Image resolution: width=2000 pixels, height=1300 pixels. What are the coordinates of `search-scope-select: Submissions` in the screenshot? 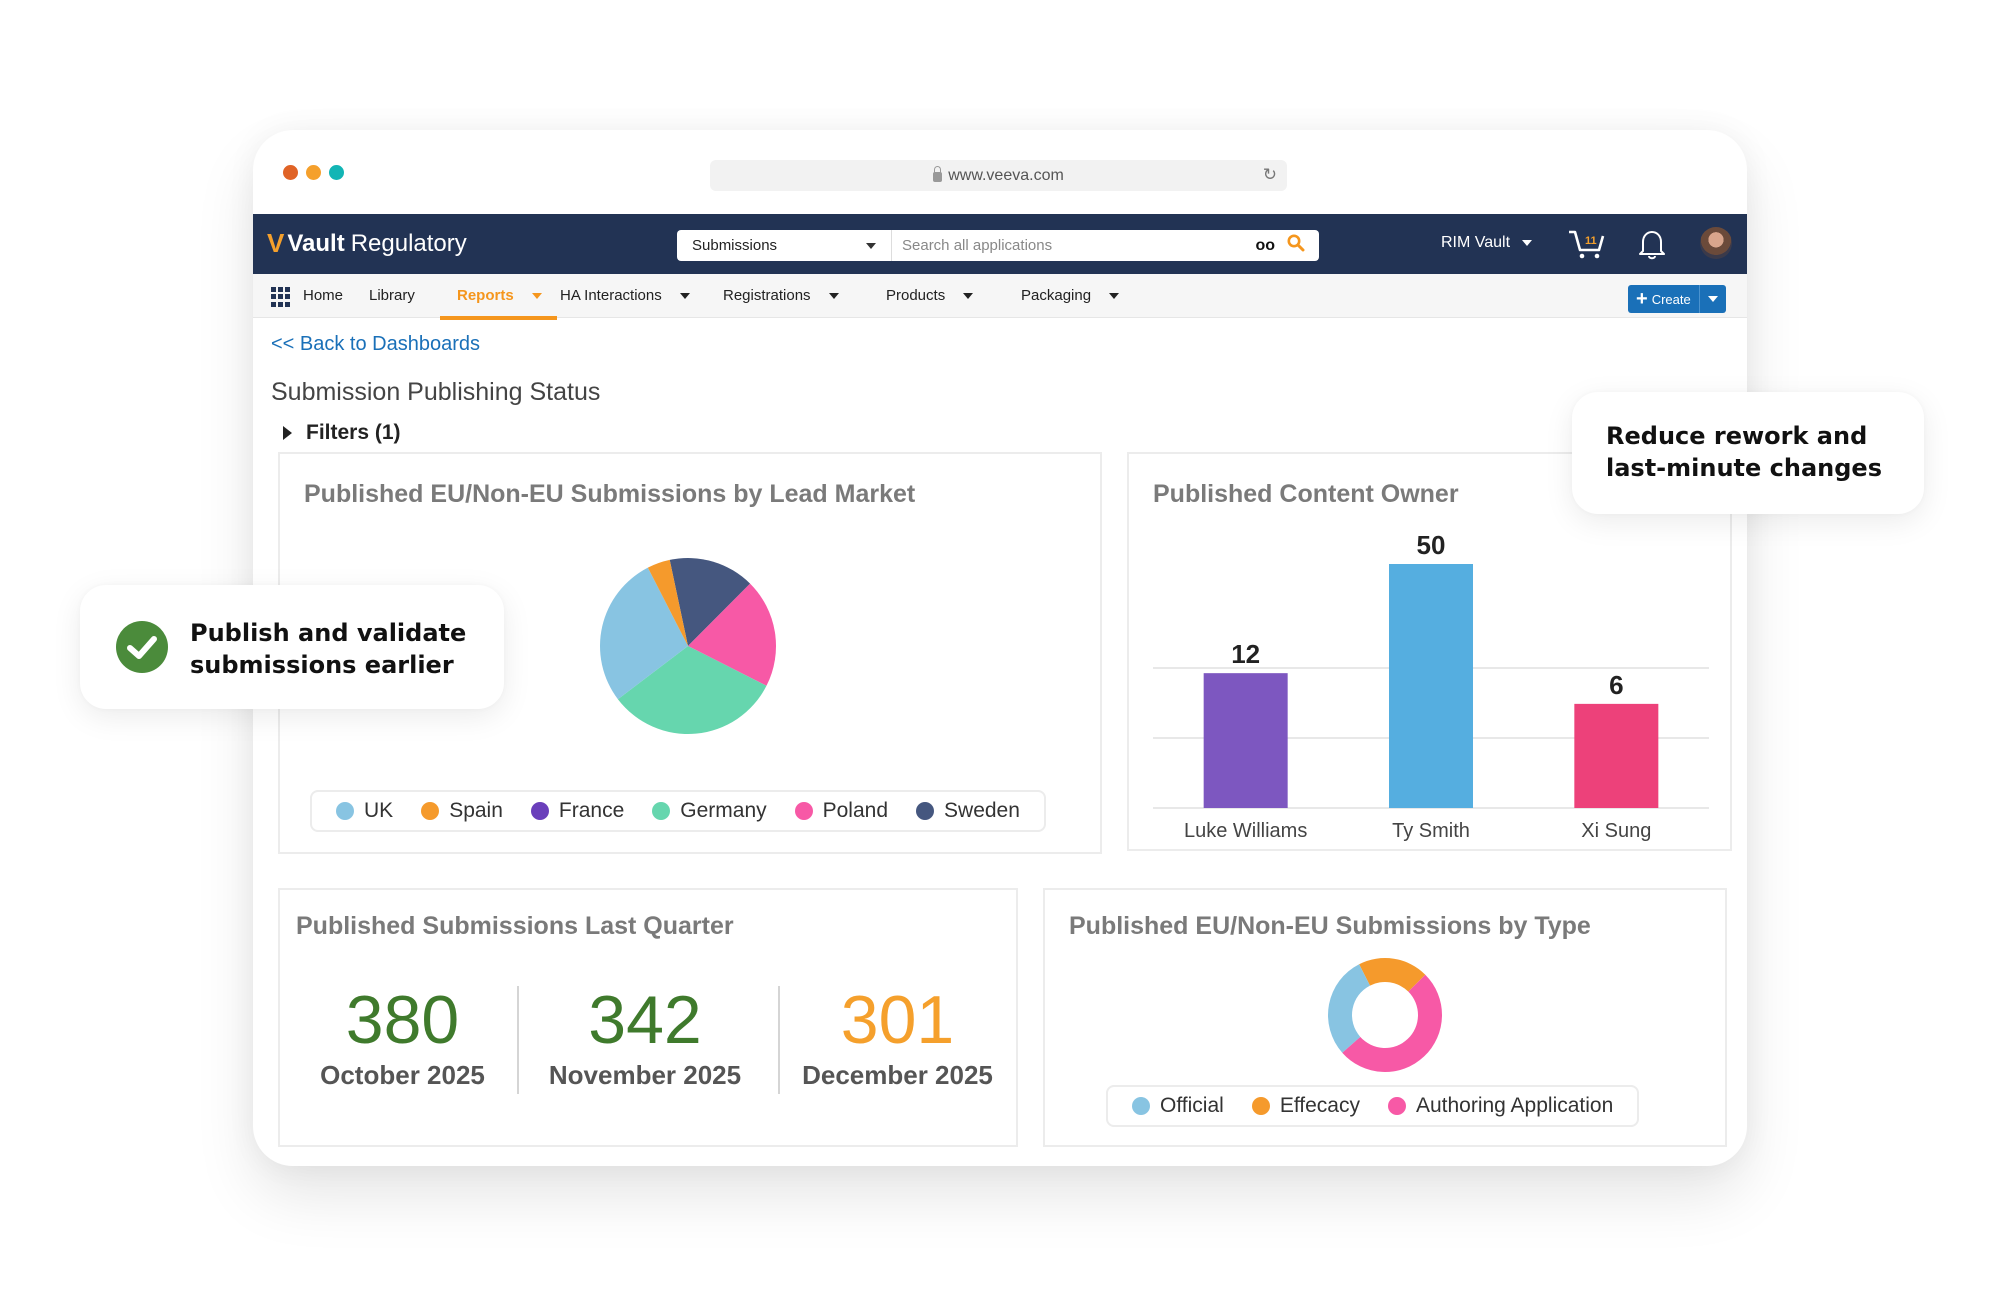 It's located at (784, 245).